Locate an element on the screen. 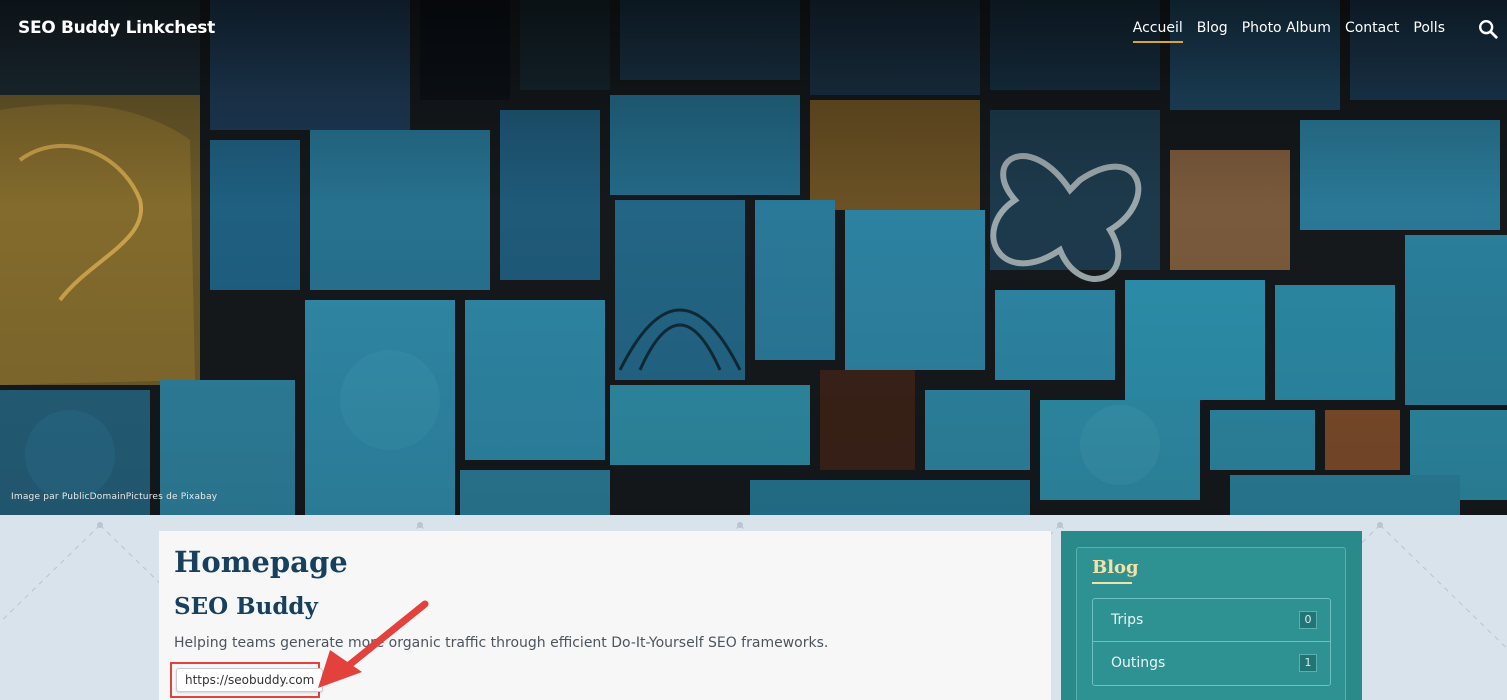 Image resolution: width=1507 pixels, height=700 pixels. category-list: Trips 0 Outings 1 is located at coordinates (1211, 642).